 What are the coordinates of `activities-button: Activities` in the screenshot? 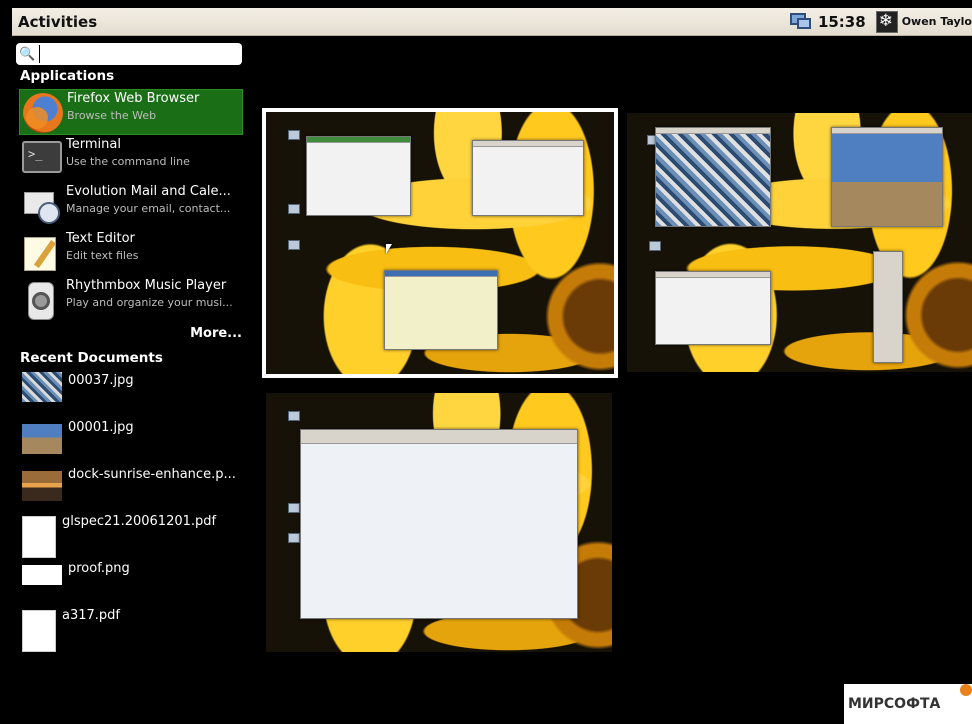 It's located at (54, 22).